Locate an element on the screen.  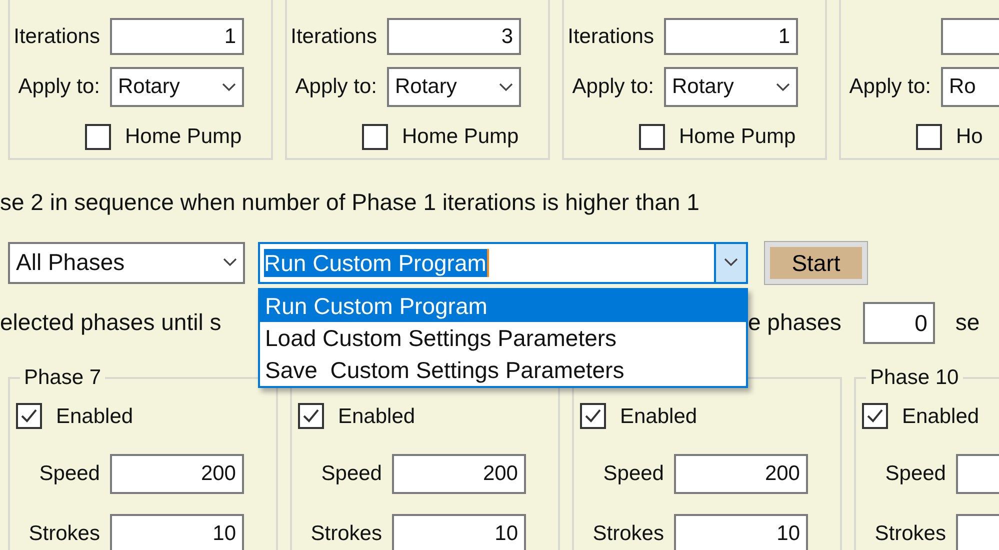
apply-to-select: Ro is located at coordinates (970, 87).